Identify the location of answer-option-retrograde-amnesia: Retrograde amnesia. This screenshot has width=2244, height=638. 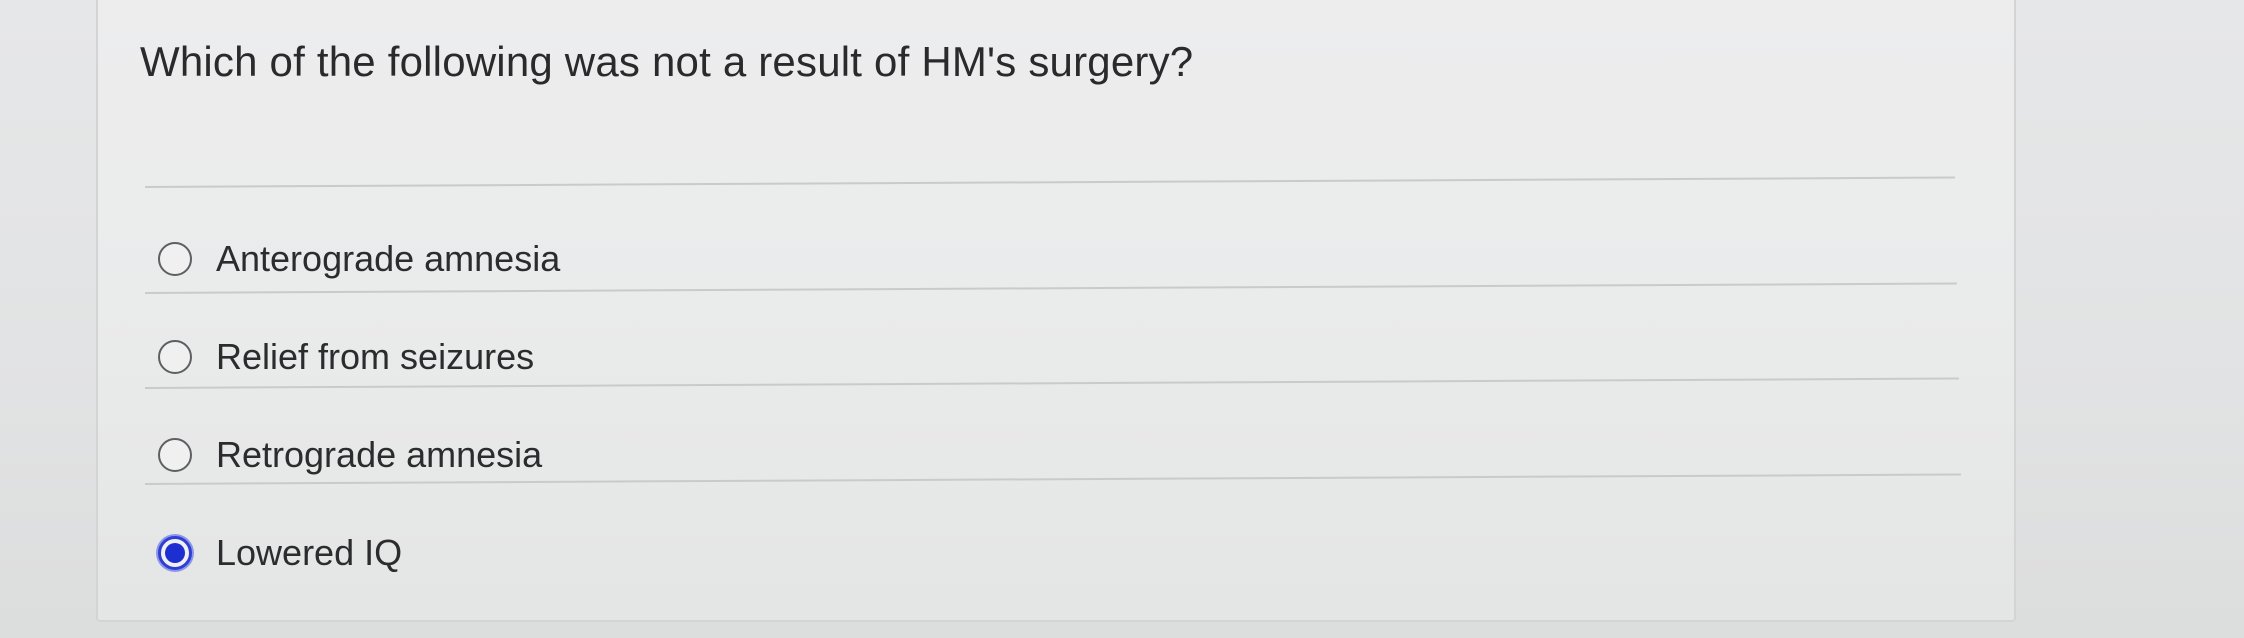
(350, 455).